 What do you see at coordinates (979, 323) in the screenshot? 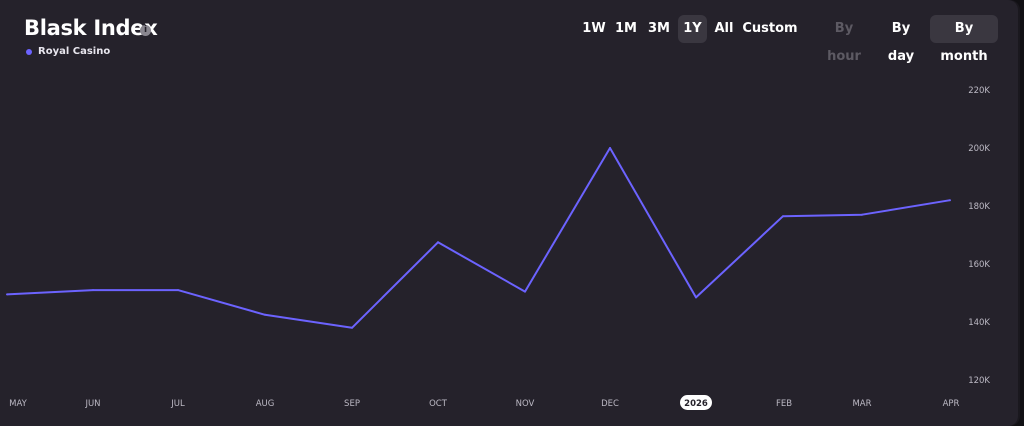
I see `y-tick-label: 140K` at bounding box center [979, 323].